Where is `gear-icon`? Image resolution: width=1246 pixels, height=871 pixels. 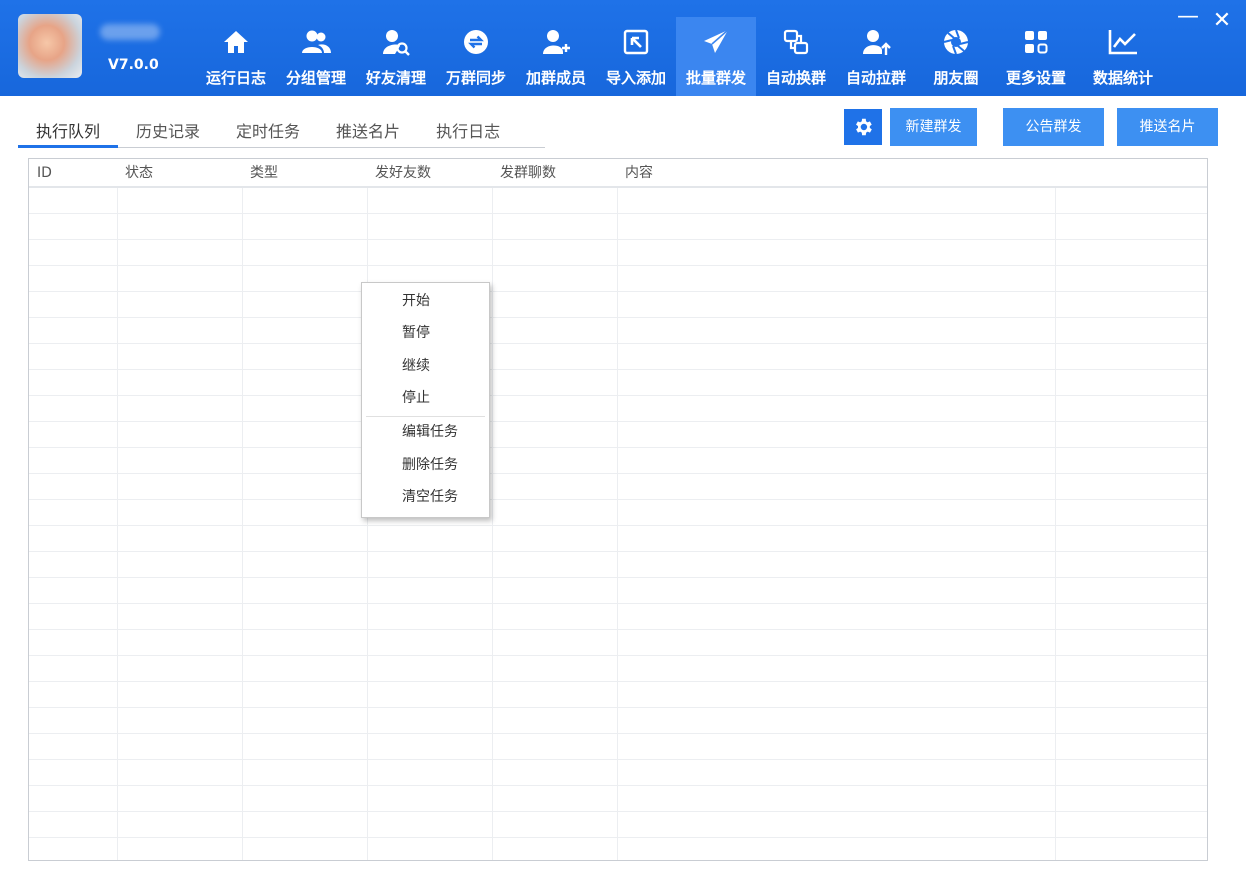
gear-icon is located at coordinates (864, 127).